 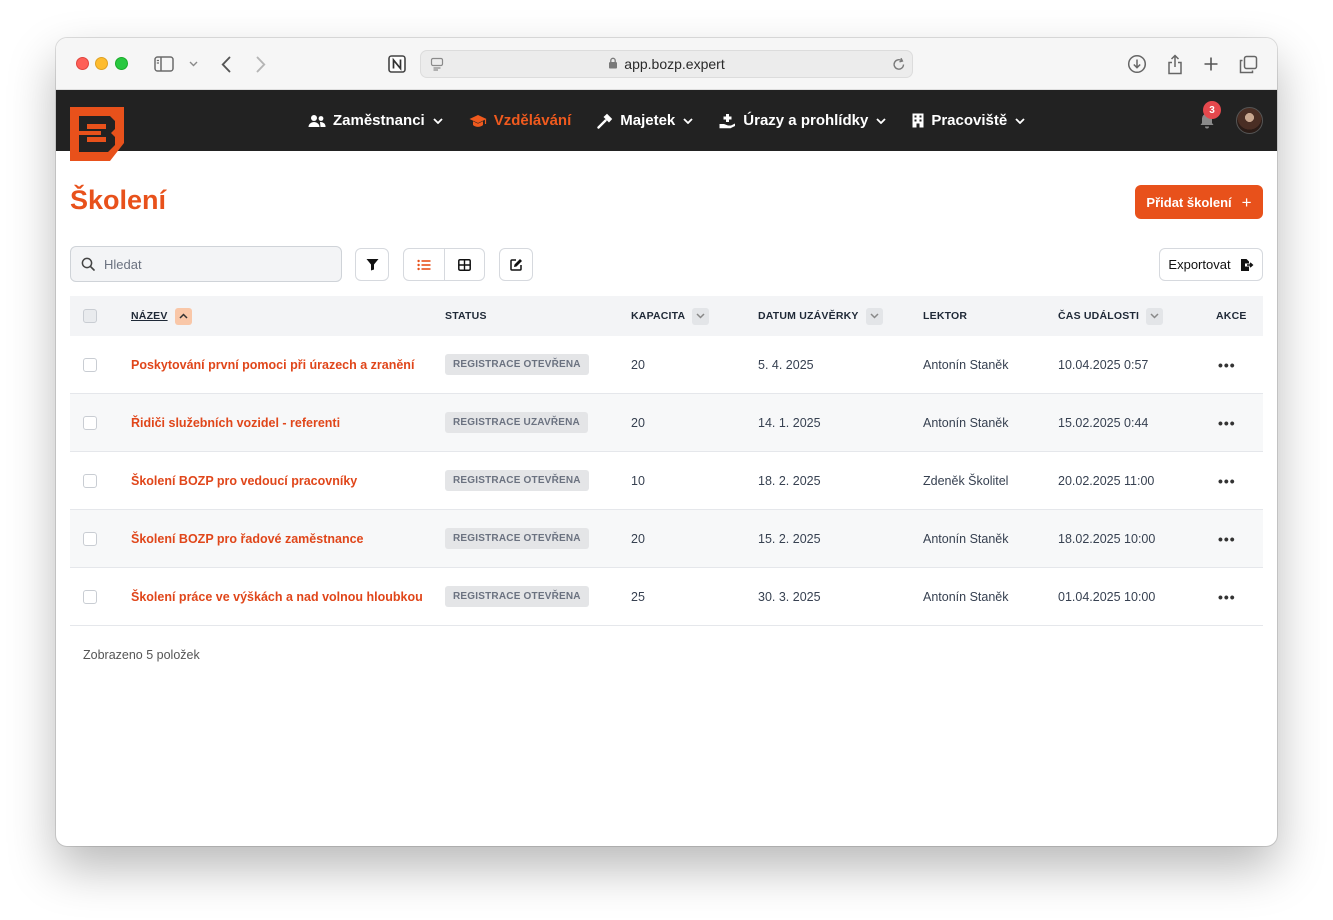 I want to click on column-event-time: ČAS UDÁLOSTI, so click(x=1111, y=316).